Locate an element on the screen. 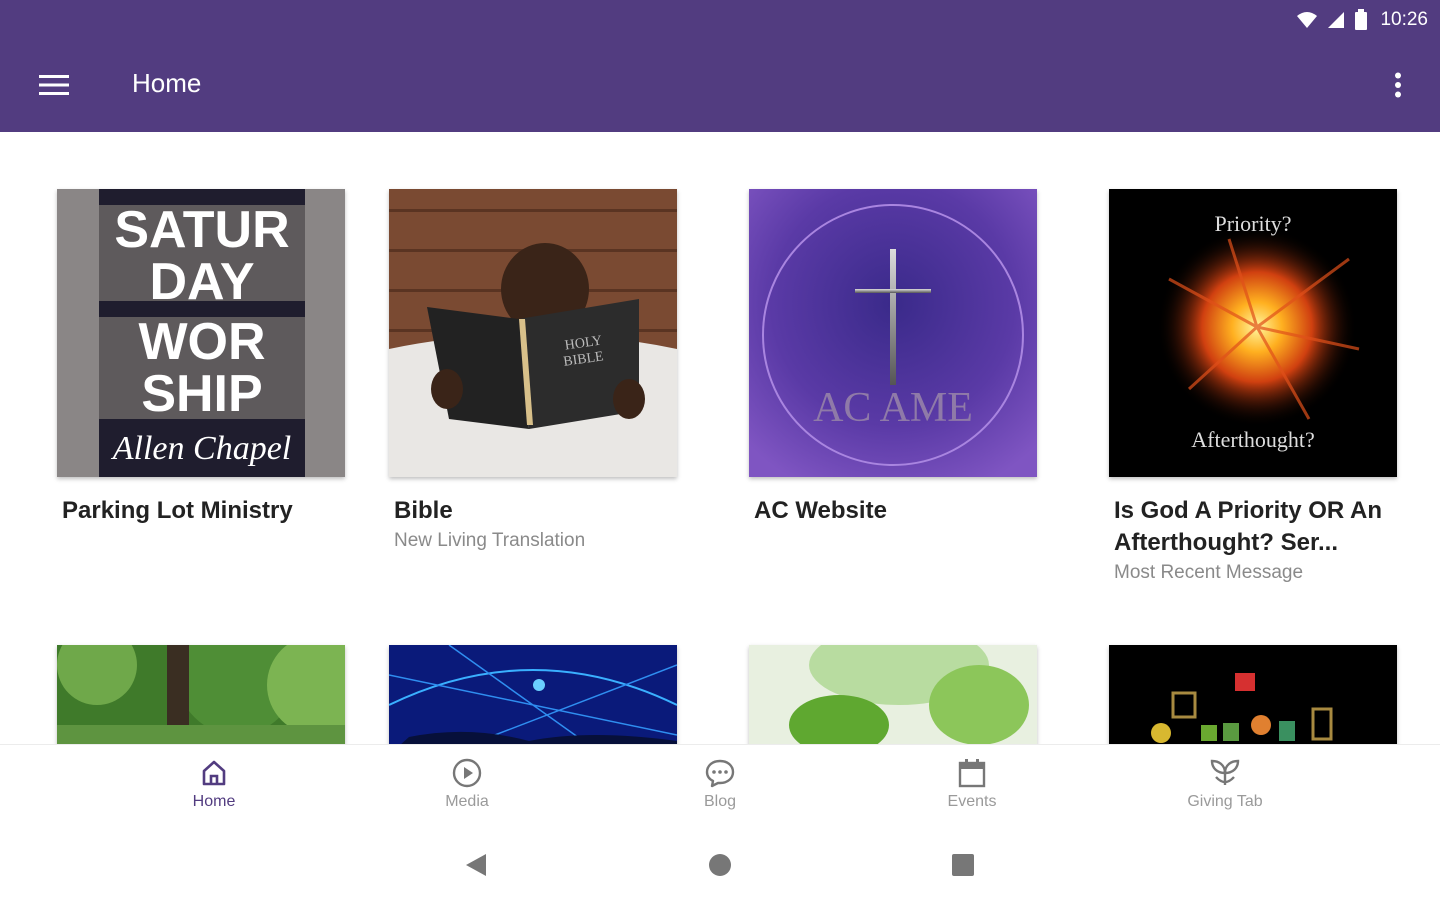 The width and height of the screenshot is (1440, 900). image-text: AC AME is located at coordinates (893, 408).